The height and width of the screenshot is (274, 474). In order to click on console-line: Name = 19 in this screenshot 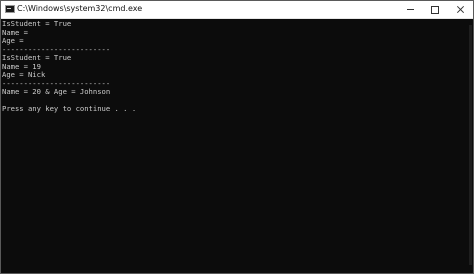, I will do `click(21, 66)`.